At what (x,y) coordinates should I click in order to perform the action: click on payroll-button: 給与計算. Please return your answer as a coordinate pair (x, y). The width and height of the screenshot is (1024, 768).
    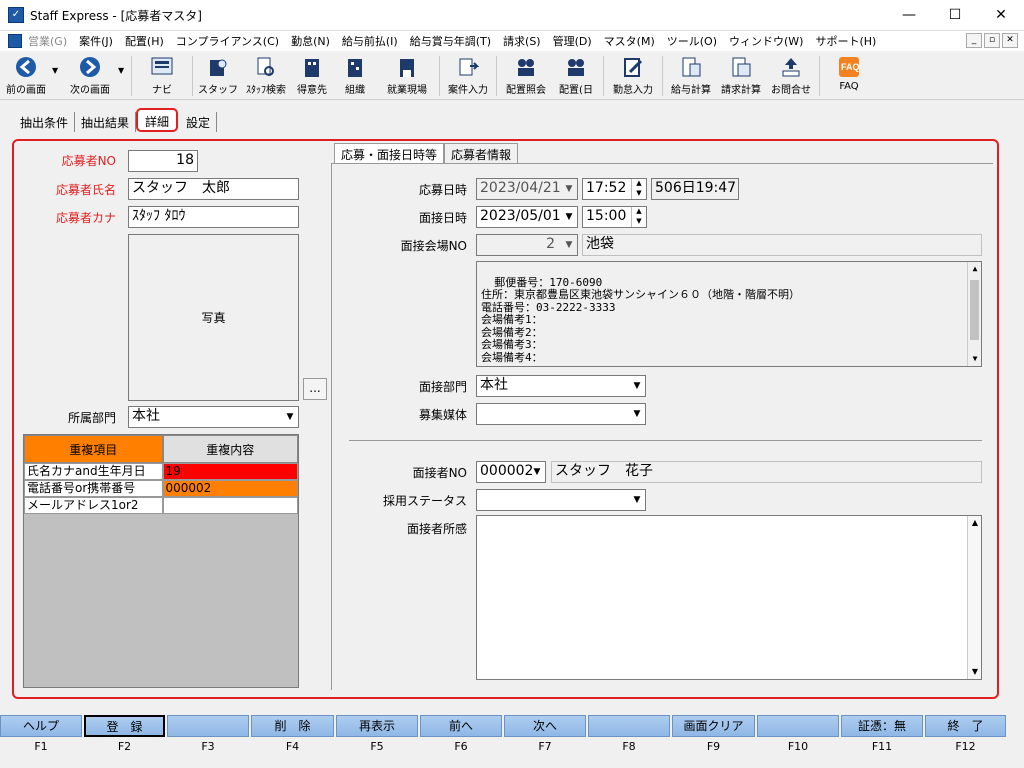
    Looking at the image, I should click on (691, 75).